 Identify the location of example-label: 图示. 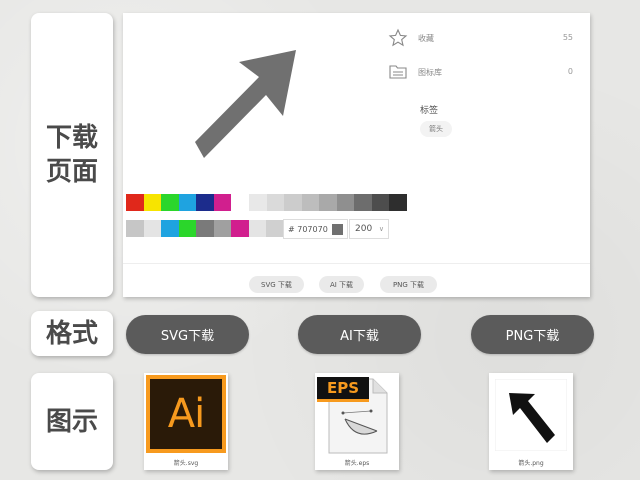
(72, 421).